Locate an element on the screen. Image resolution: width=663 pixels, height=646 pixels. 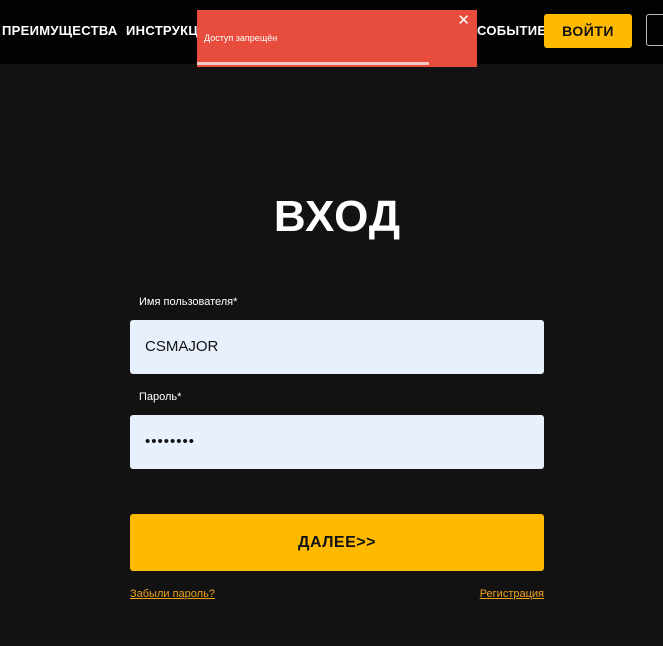
toast-message: Доступ запрещён is located at coordinates (241, 38).